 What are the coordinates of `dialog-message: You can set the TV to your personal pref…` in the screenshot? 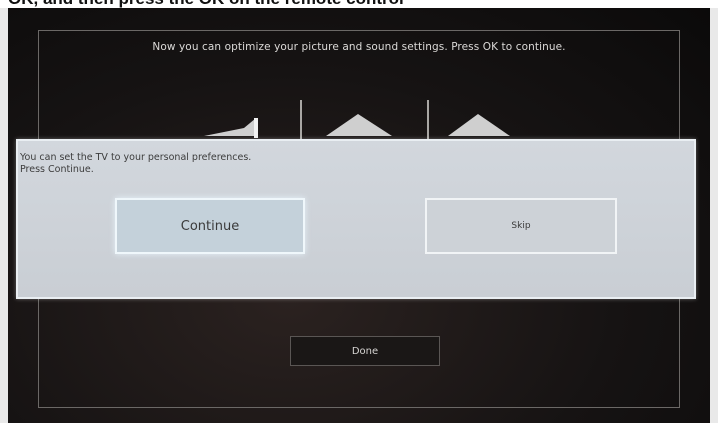 It's located at (135, 164).